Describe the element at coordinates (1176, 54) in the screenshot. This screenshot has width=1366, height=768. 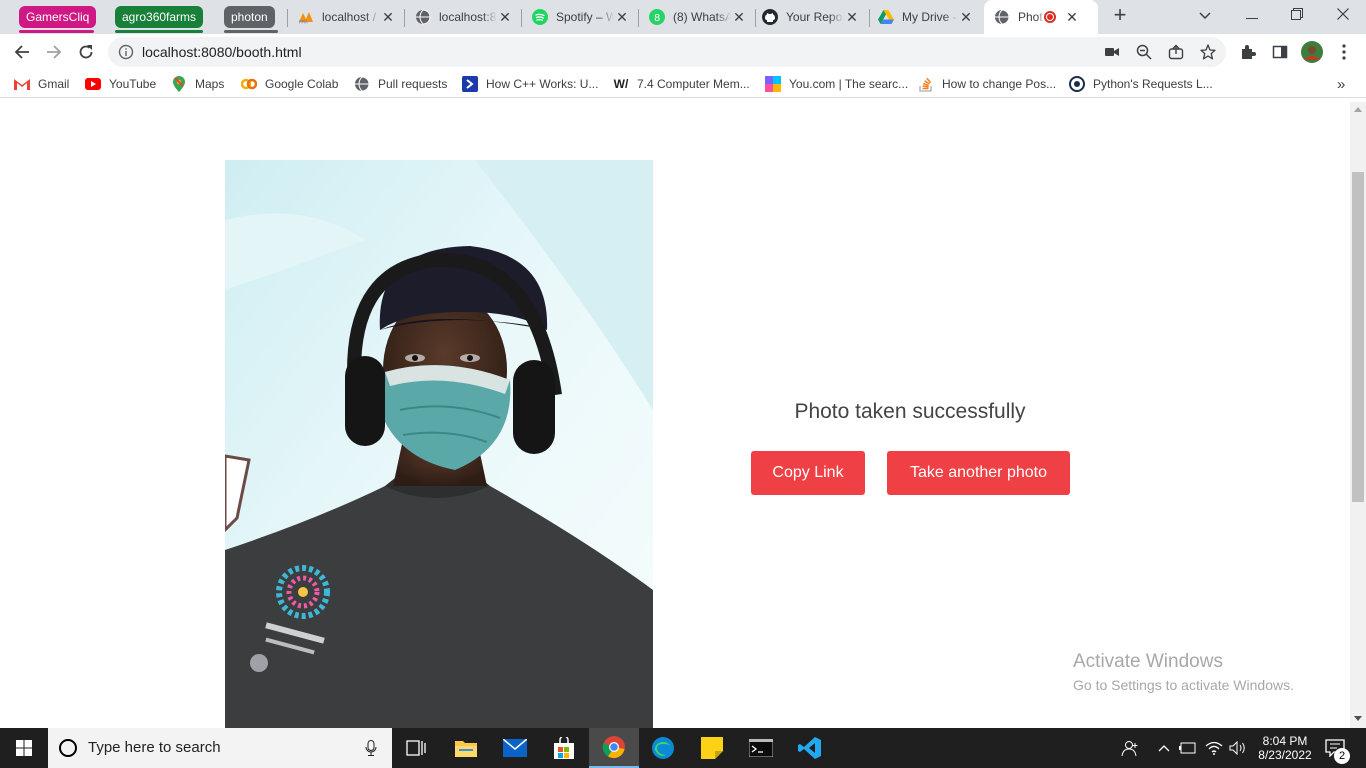
I see `share-icon` at that location.